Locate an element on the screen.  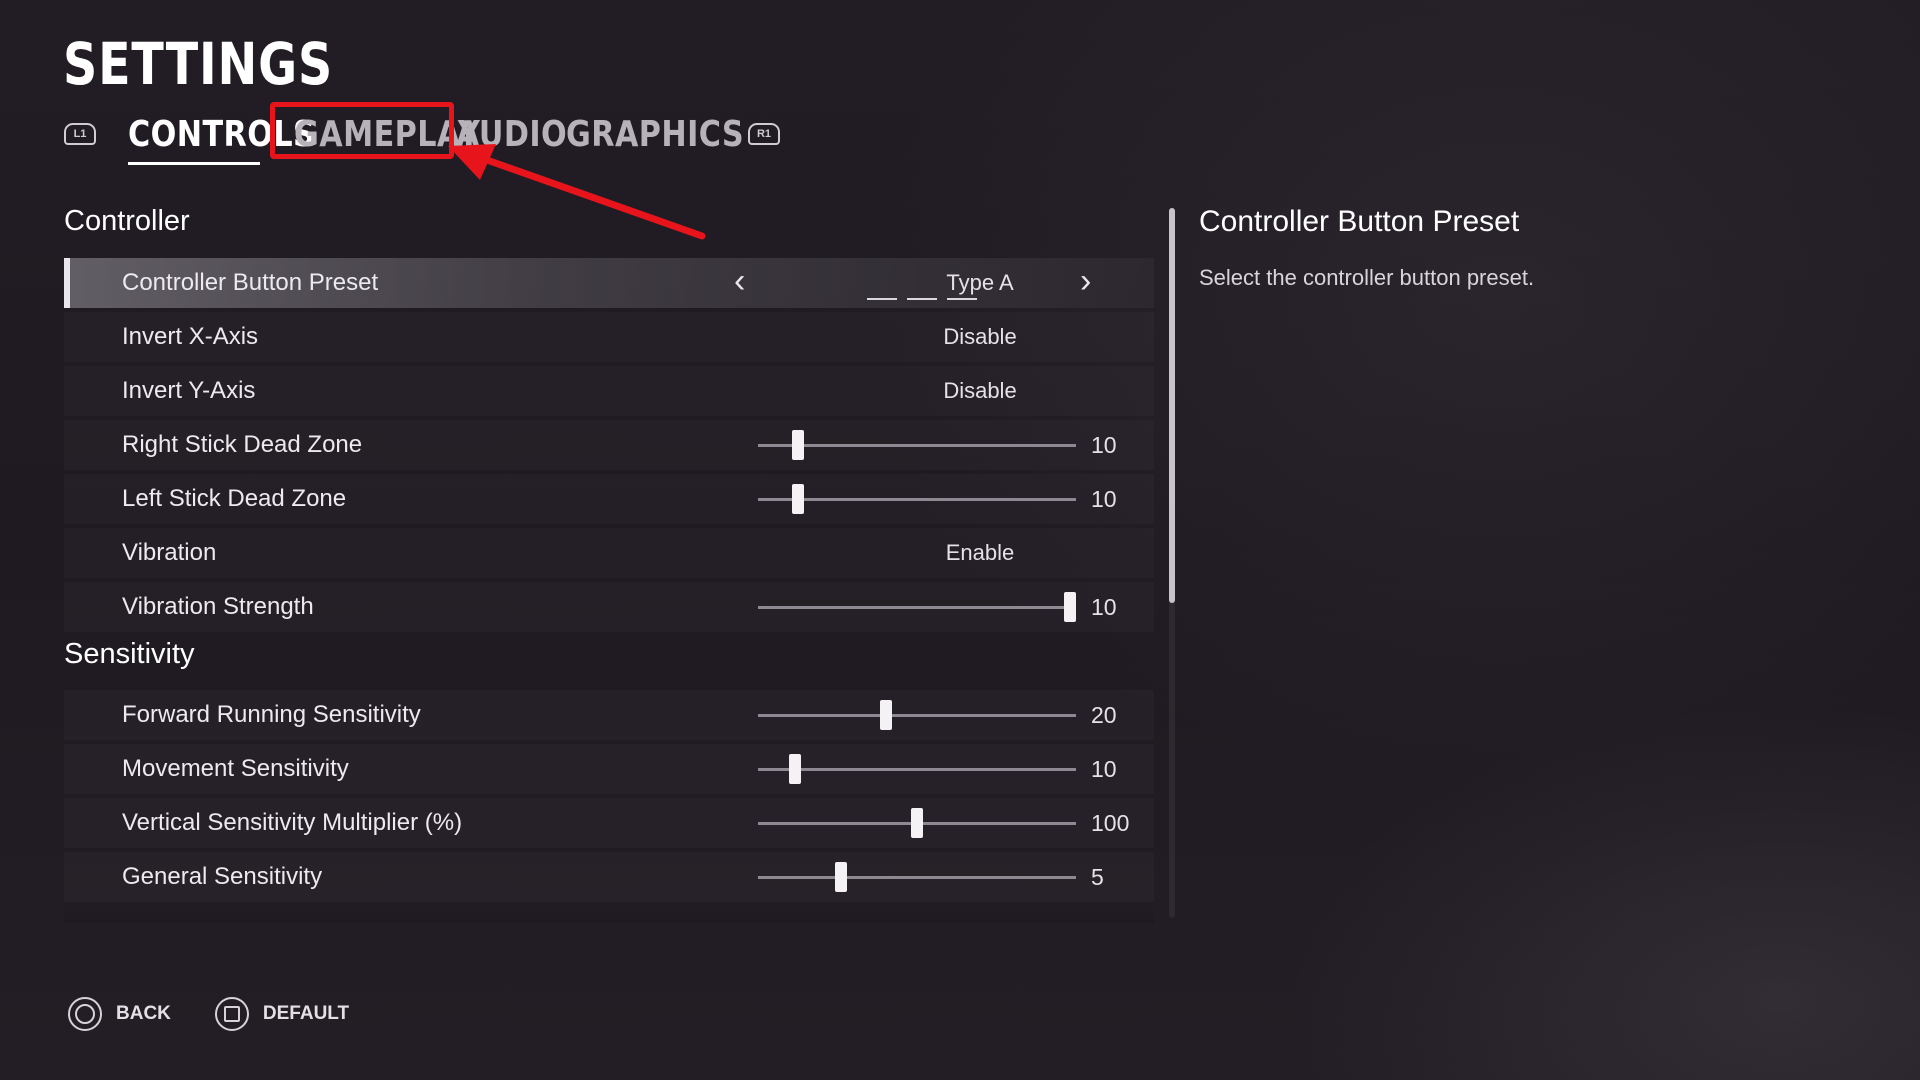
setting-label: Right Stick Dead Zone is located at coordinates (242, 444).